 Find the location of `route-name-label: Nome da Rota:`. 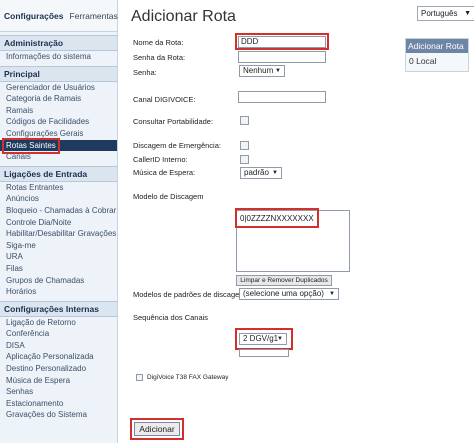

route-name-label: Nome da Rota: is located at coordinates (158, 42).